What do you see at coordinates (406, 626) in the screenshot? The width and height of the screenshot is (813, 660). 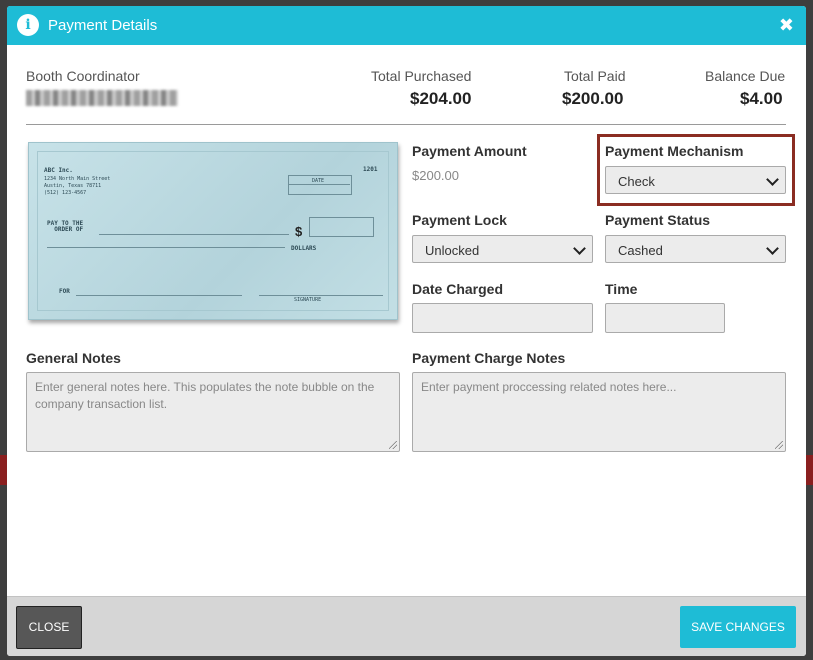 I see `modal-footer: CLOSE SAVE CHANGES` at bounding box center [406, 626].